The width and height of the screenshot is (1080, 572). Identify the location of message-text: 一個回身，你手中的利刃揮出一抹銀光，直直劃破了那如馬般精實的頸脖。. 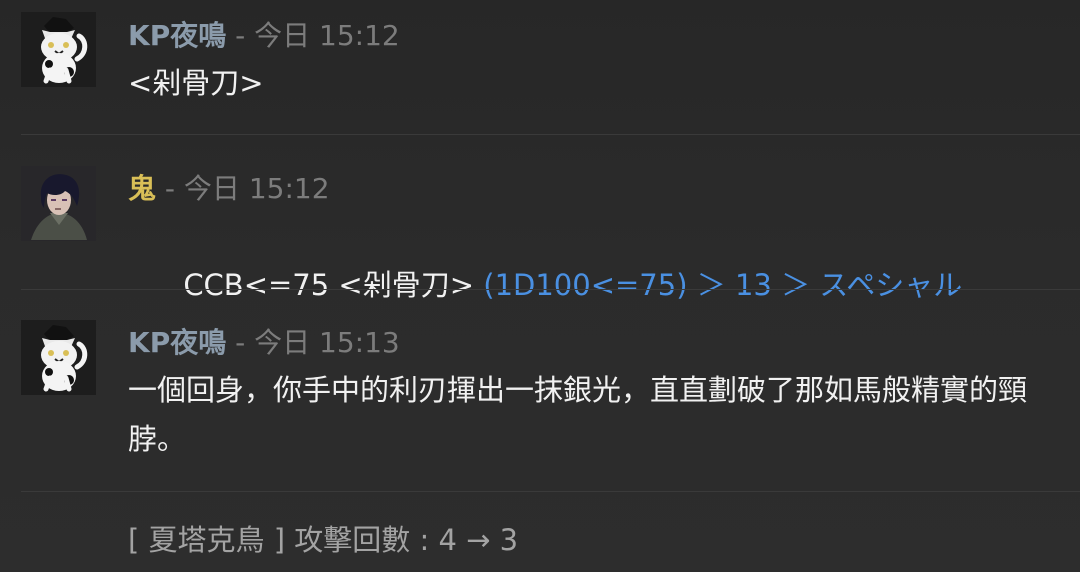
(578, 414).